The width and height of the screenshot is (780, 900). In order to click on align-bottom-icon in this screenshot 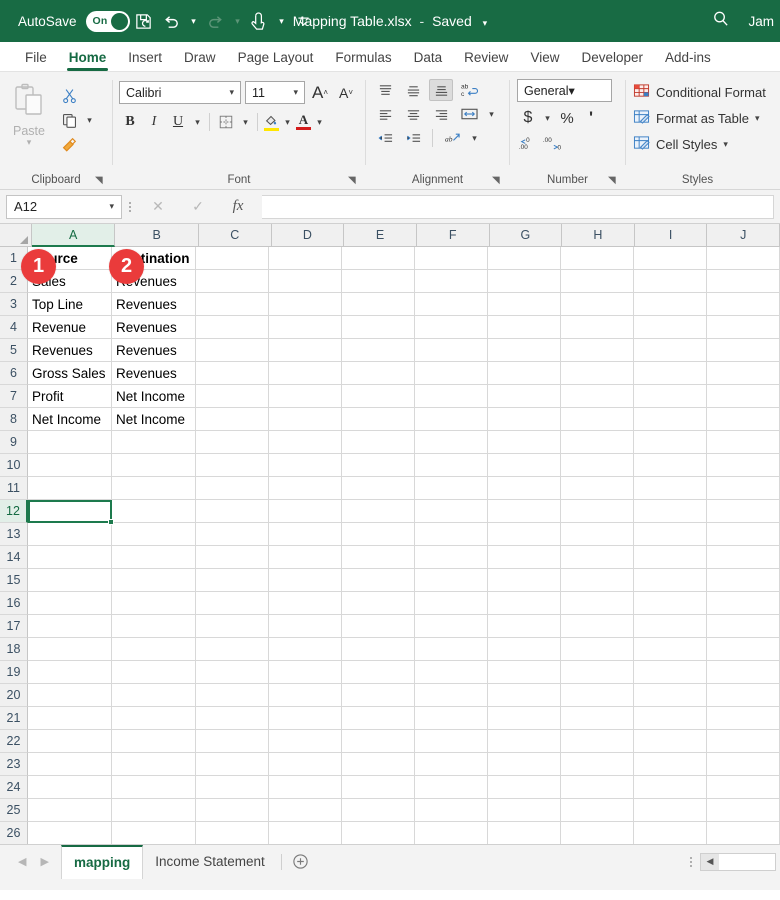, I will do `click(441, 90)`.